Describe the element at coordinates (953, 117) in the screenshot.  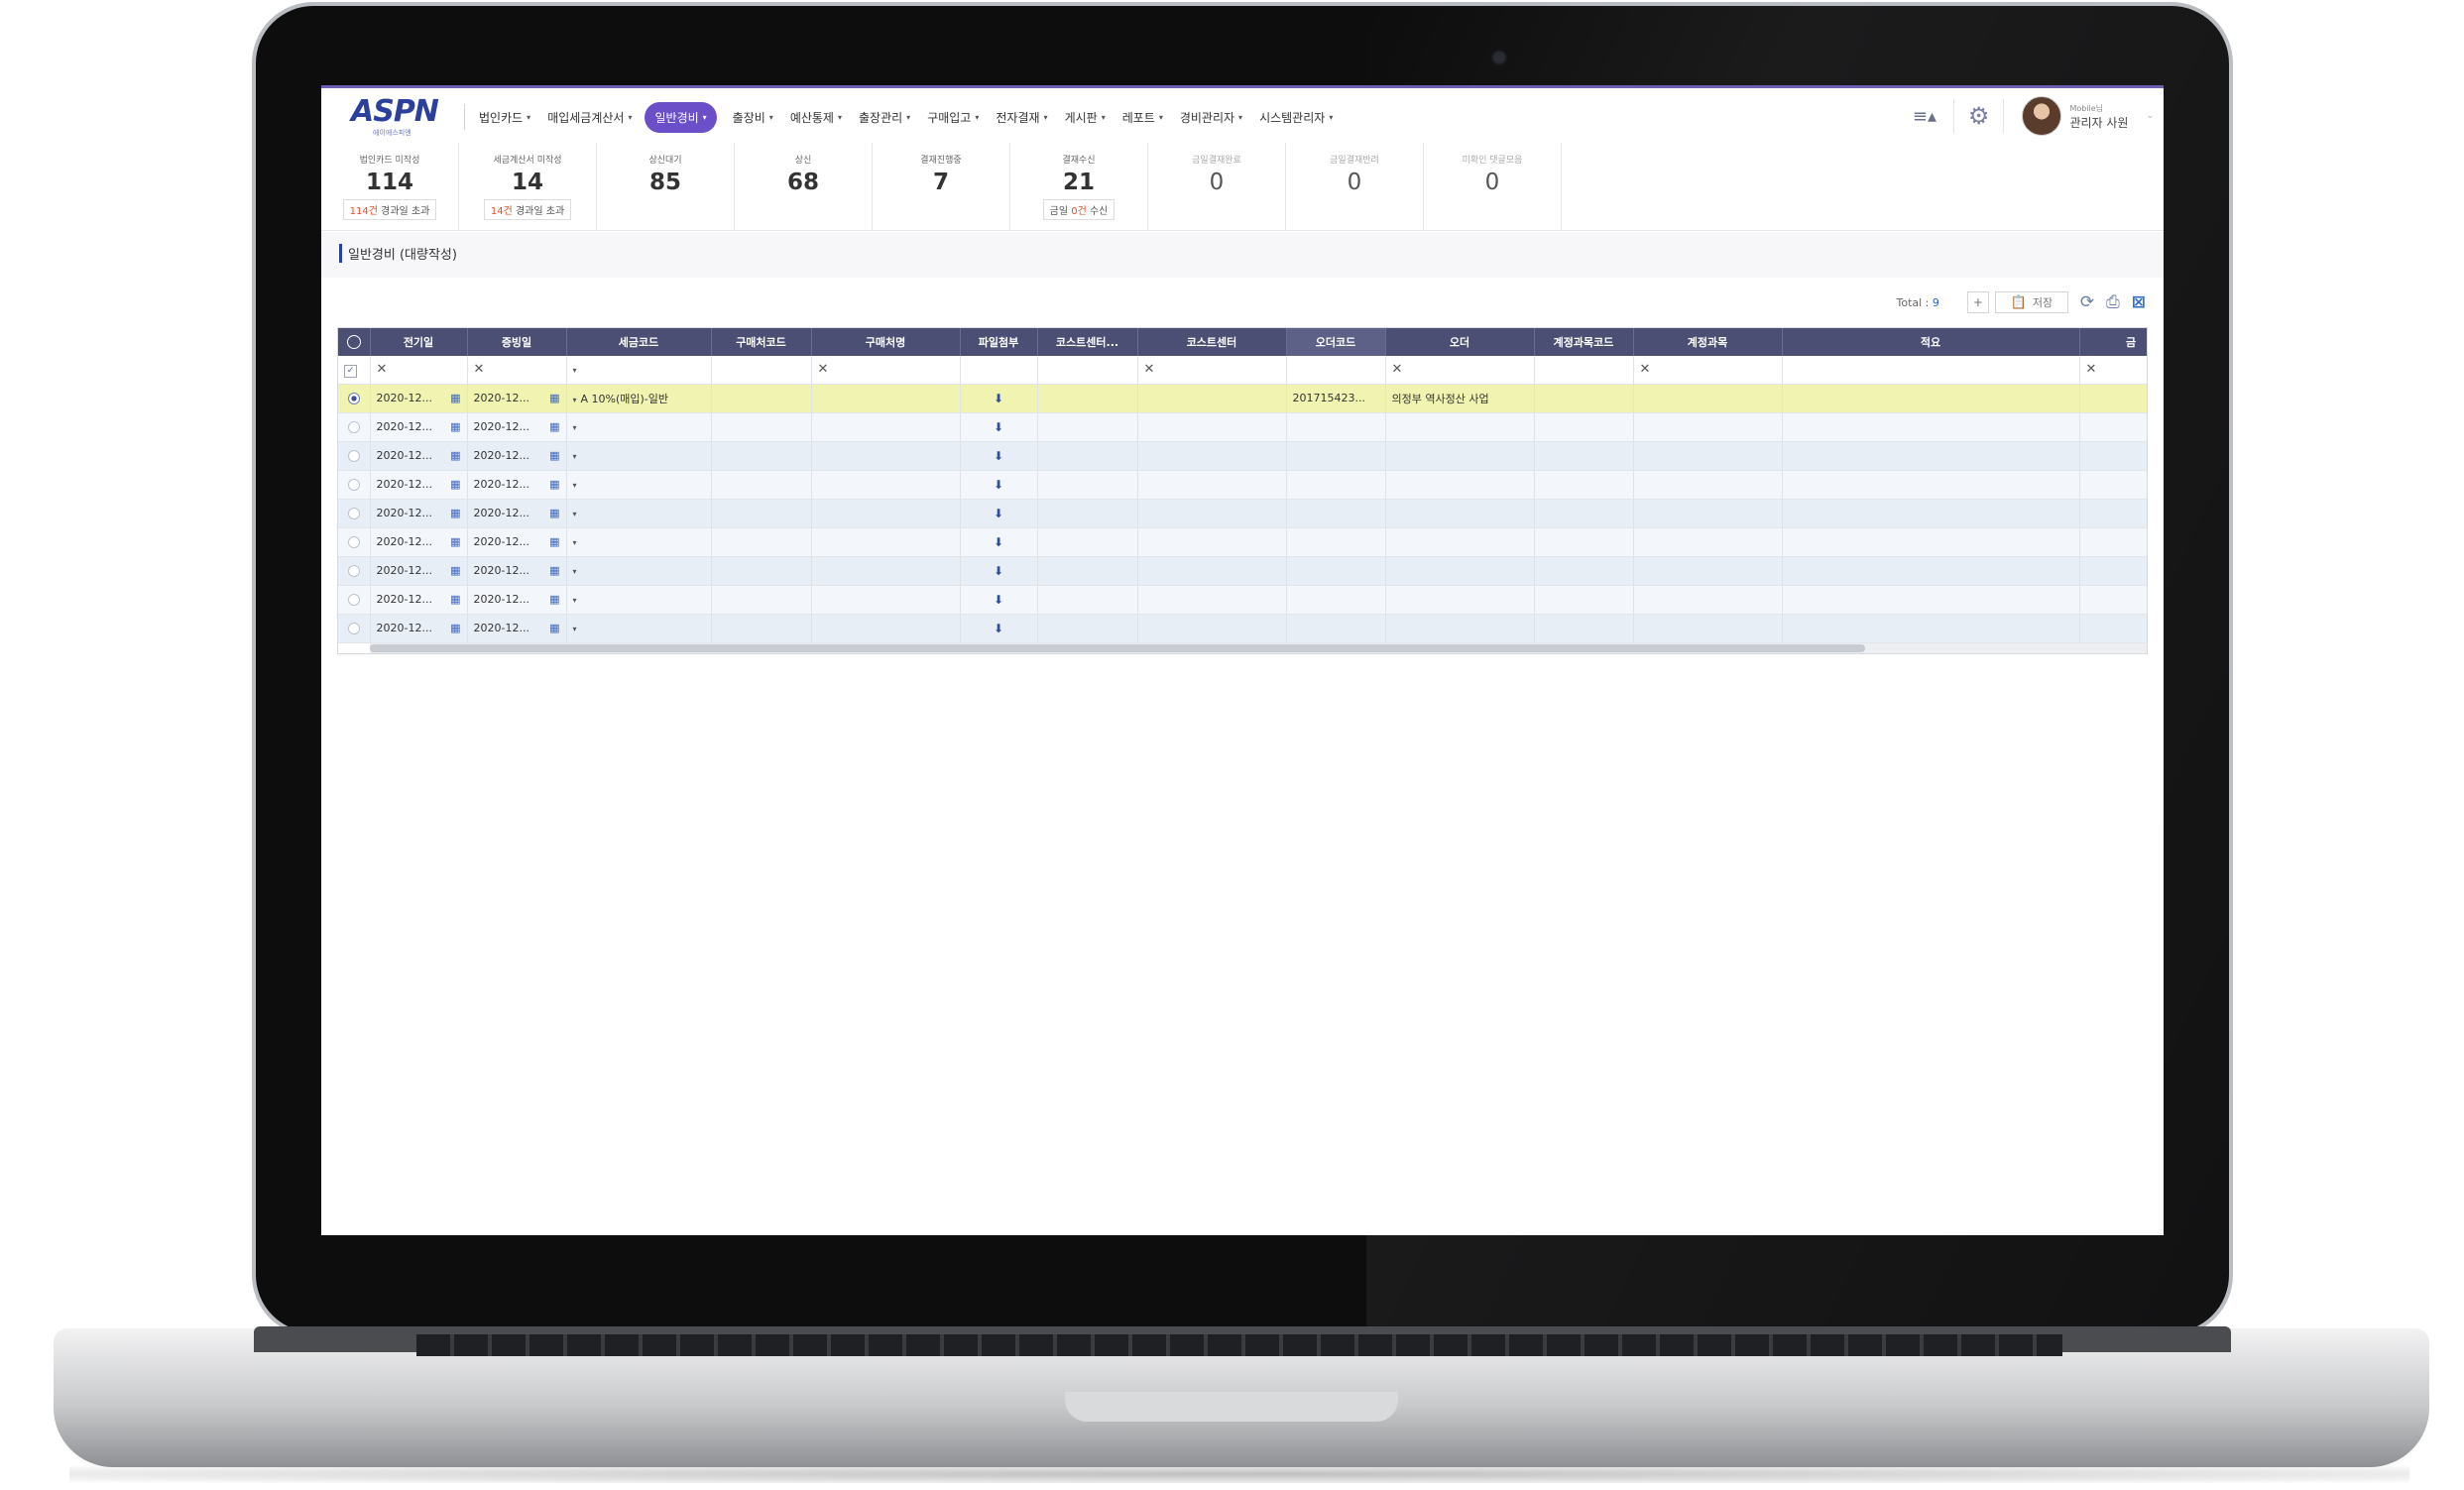
I see `nav-item-6: 구매입고 ▾` at that location.